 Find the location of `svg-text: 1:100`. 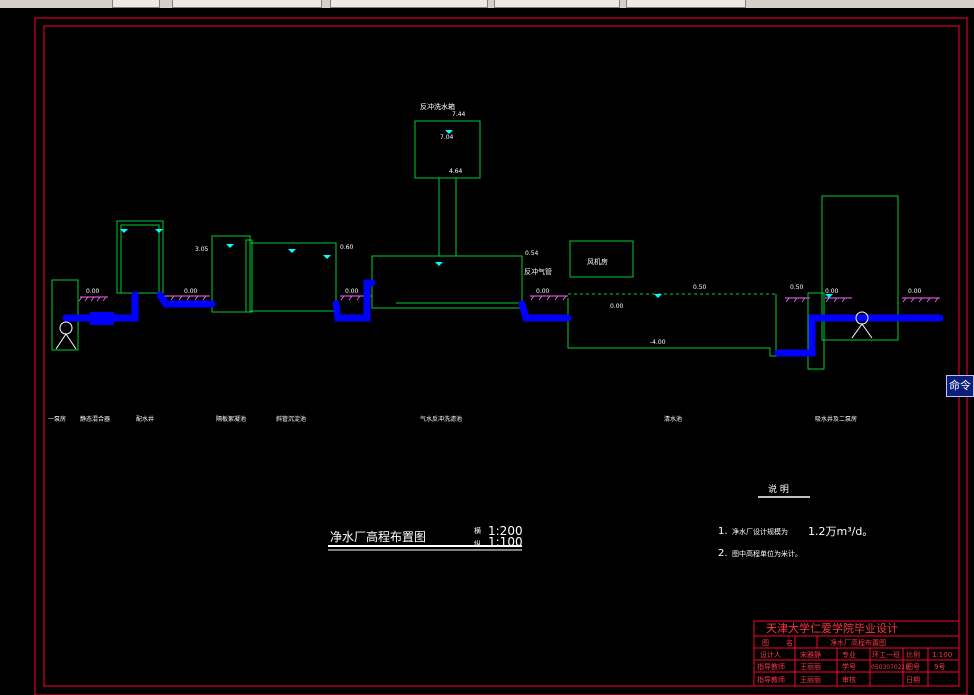

svg-text: 1:100 is located at coordinates (942, 655).